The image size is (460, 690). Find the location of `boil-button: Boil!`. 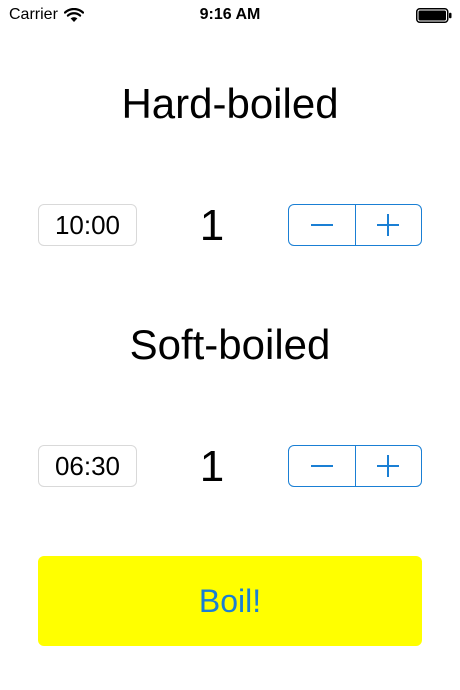

boil-button: Boil! is located at coordinates (230, 601).